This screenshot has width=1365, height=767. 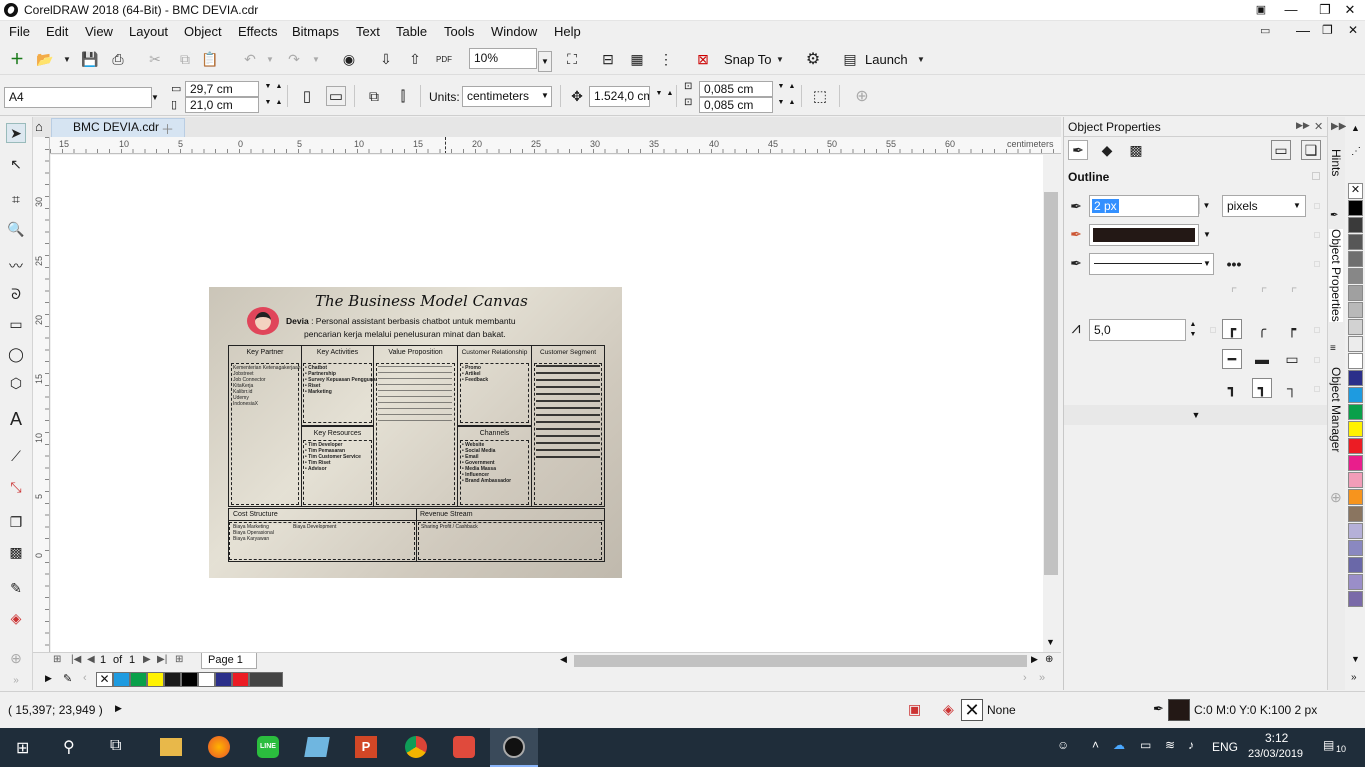 I want to click on color-check-icon, so click(x=1317, y=235).